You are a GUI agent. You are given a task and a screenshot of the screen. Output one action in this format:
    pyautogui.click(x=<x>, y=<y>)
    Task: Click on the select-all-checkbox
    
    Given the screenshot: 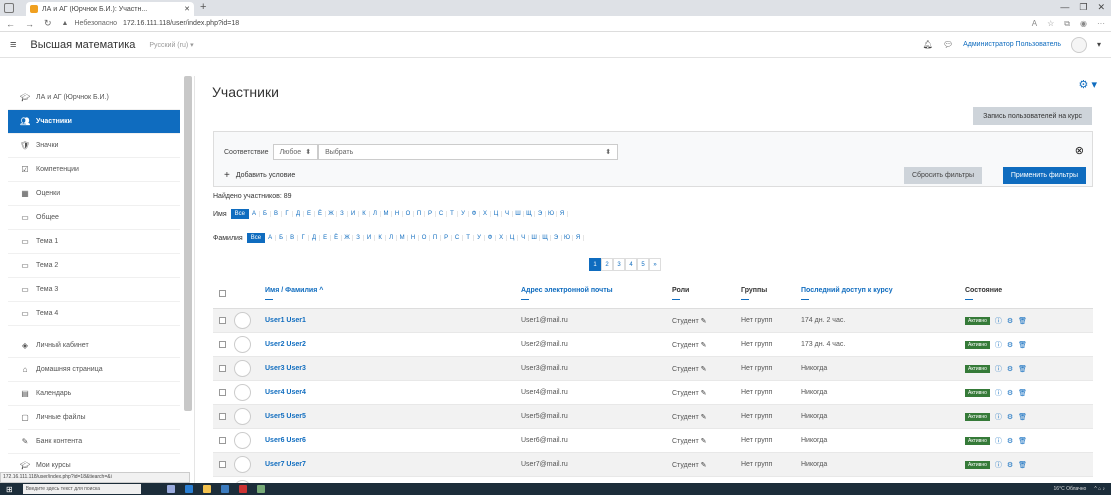 What is the action you would take?
    pyautogui.click(x=222, y=293)
    